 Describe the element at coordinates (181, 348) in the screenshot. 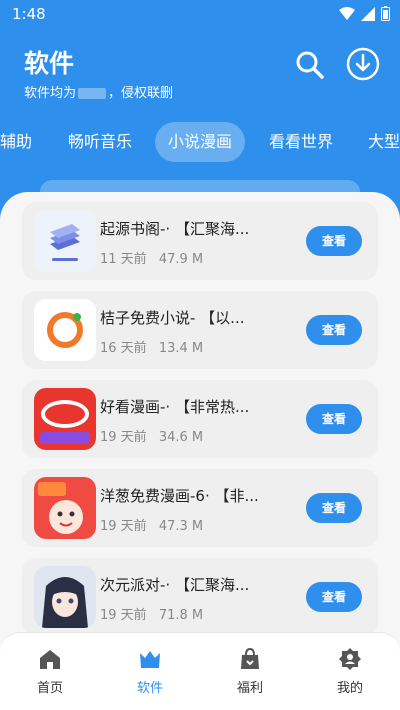

I see `app-size: 13.4 M` at that location.